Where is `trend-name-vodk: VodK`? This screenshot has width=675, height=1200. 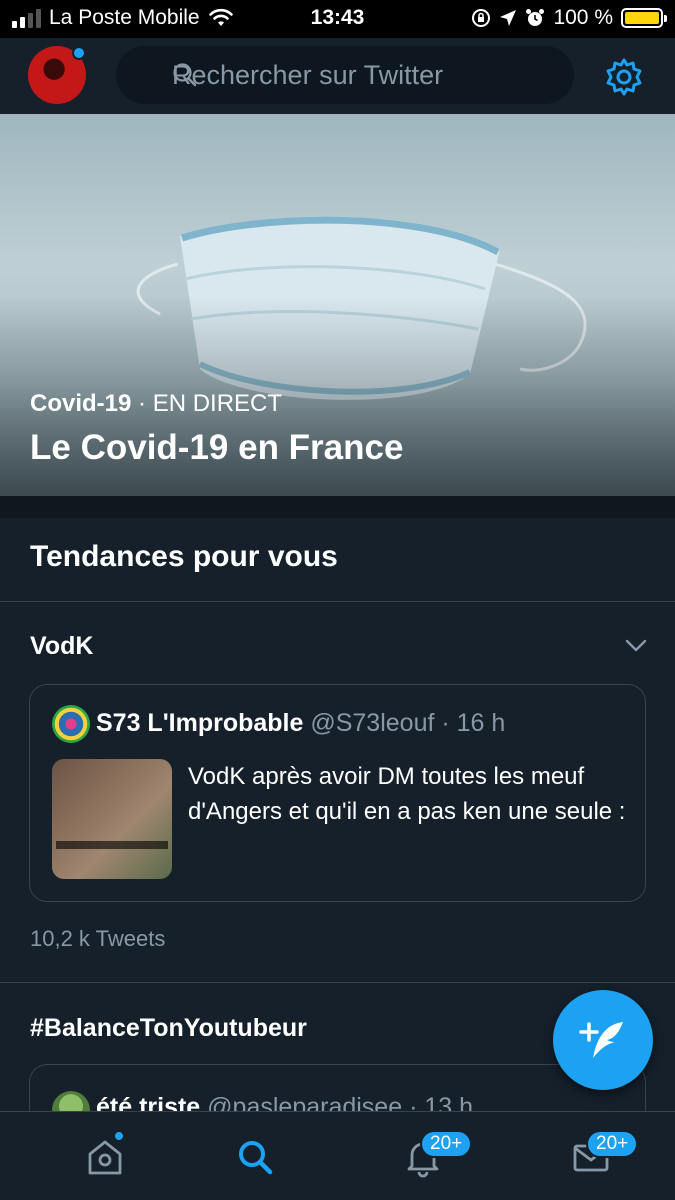
trend-name-vodk: VodK is located at coordinates (61, 646).